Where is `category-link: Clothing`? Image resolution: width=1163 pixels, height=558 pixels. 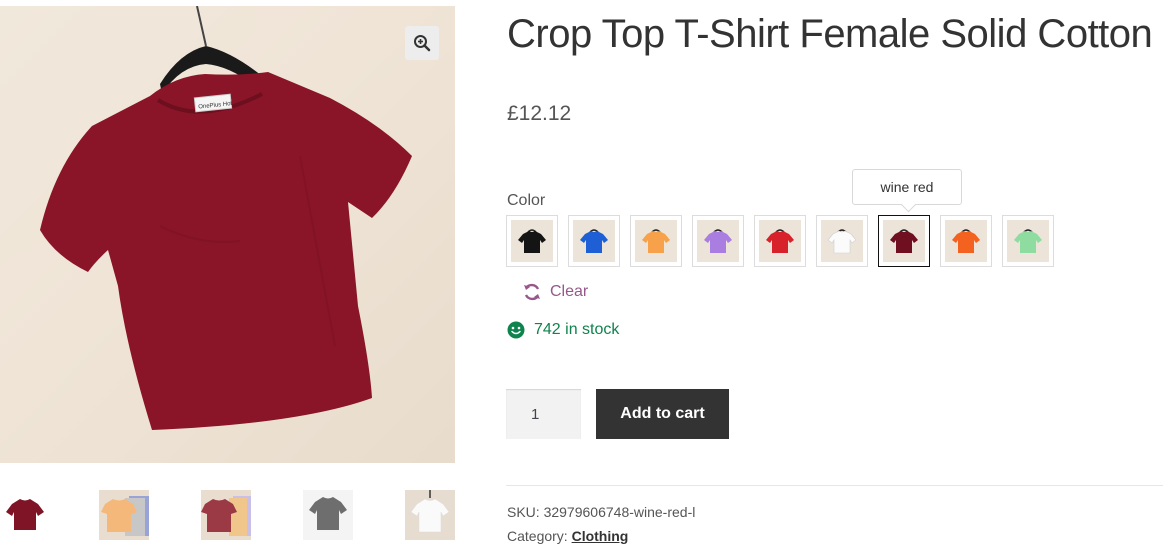 category-link: Clothing is located at coordinates (600, 536).